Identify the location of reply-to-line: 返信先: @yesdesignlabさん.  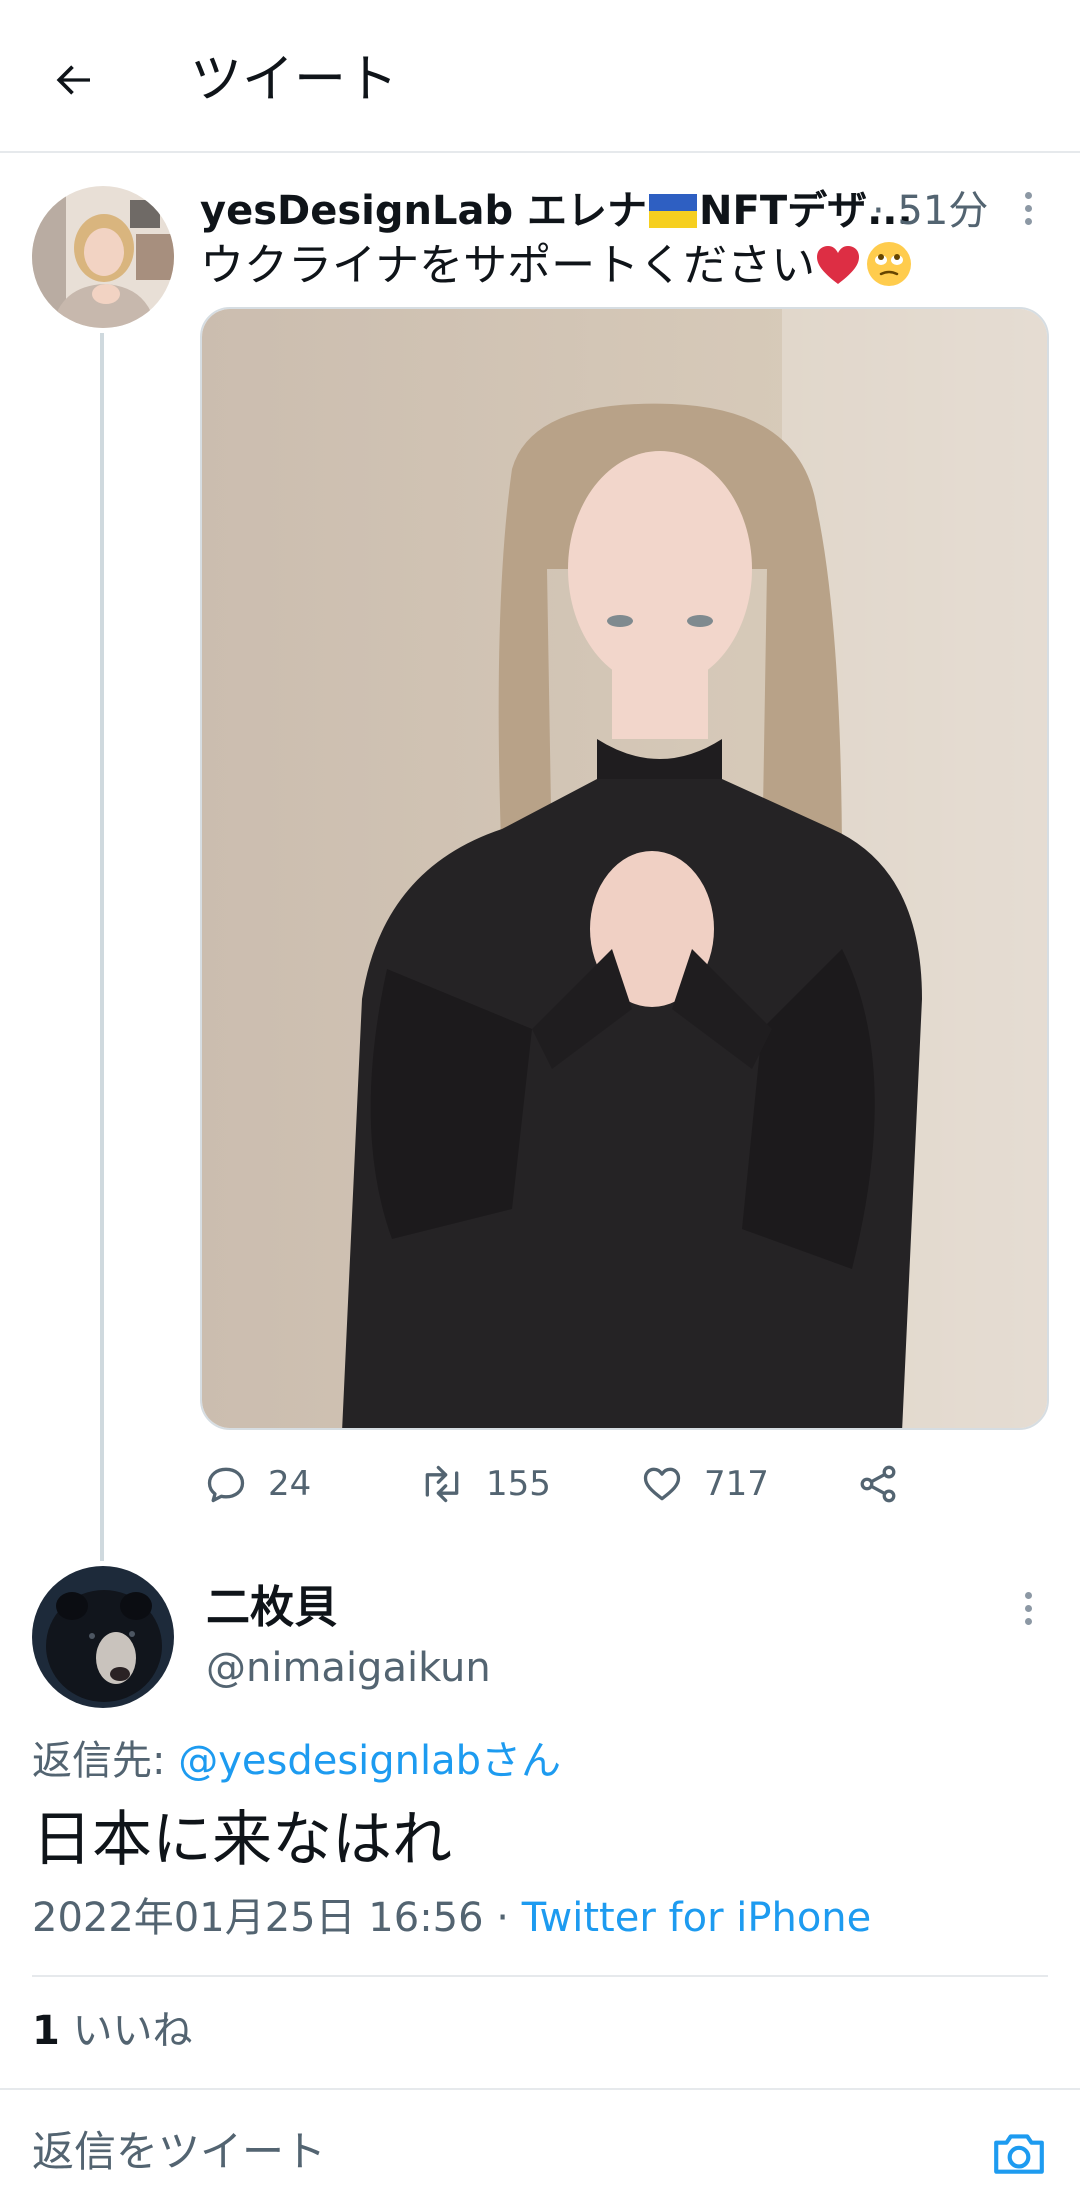
(296, 1761).